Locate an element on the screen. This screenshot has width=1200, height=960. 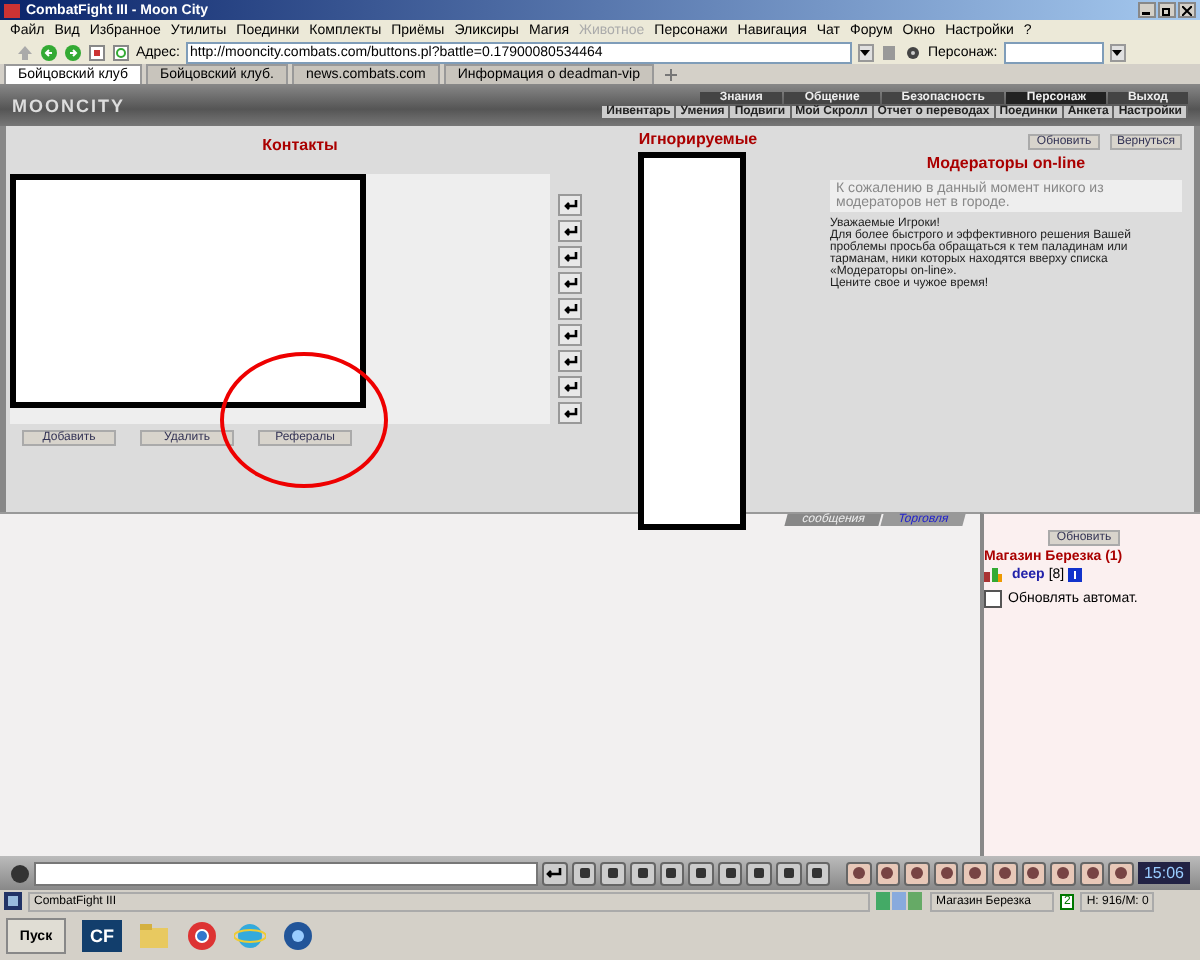
moderators-title: Модераторы on-line is located at coordinates (1006, 163).